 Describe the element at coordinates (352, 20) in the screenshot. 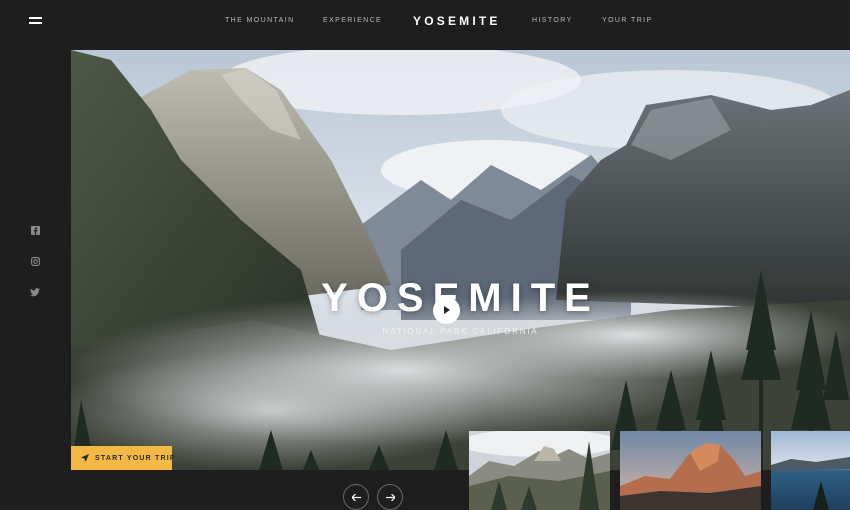

I see `nav-link-experience: EXPERIENCE` at that location.